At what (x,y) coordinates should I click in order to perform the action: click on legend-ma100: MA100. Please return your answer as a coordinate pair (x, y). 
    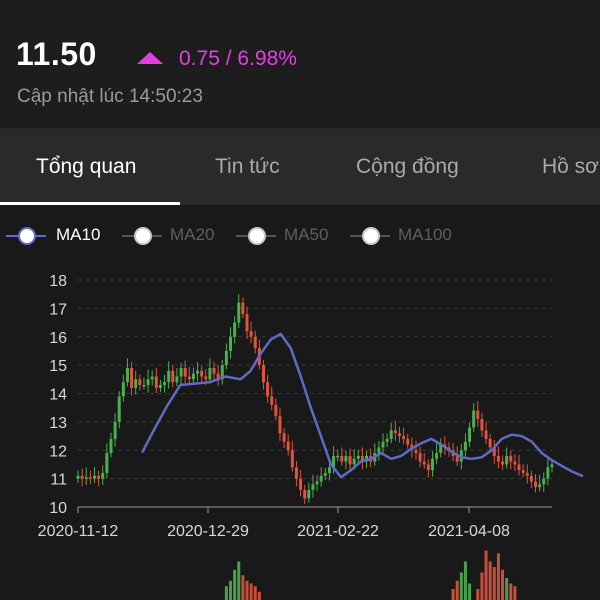
    Looking at the image, I should click on (410, 235).